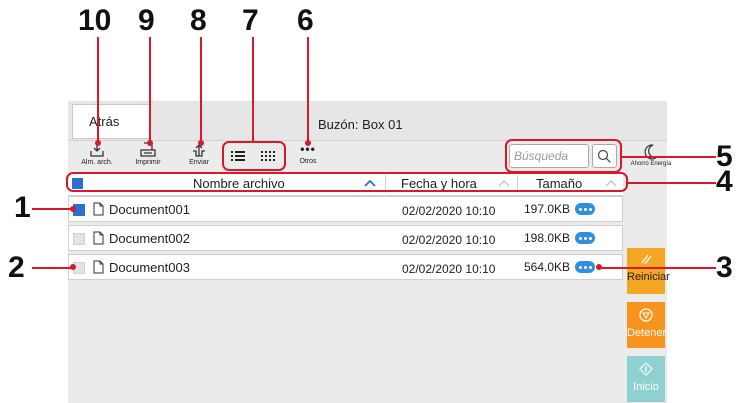 The height and width of the screenshot is (403, 736). I want to click on callout-10: 10, so click(95, 20).